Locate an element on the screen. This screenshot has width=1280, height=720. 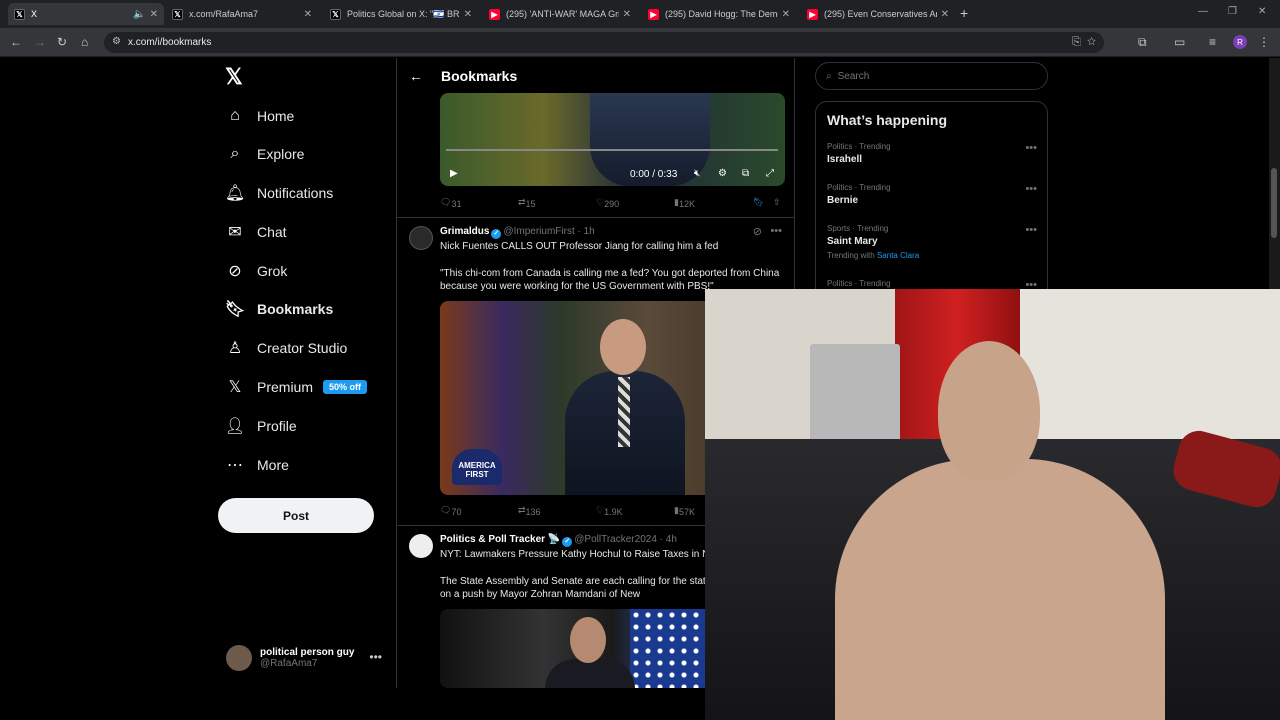
settings-gear-icon: ⚙ is located at coordinates (722, 173).